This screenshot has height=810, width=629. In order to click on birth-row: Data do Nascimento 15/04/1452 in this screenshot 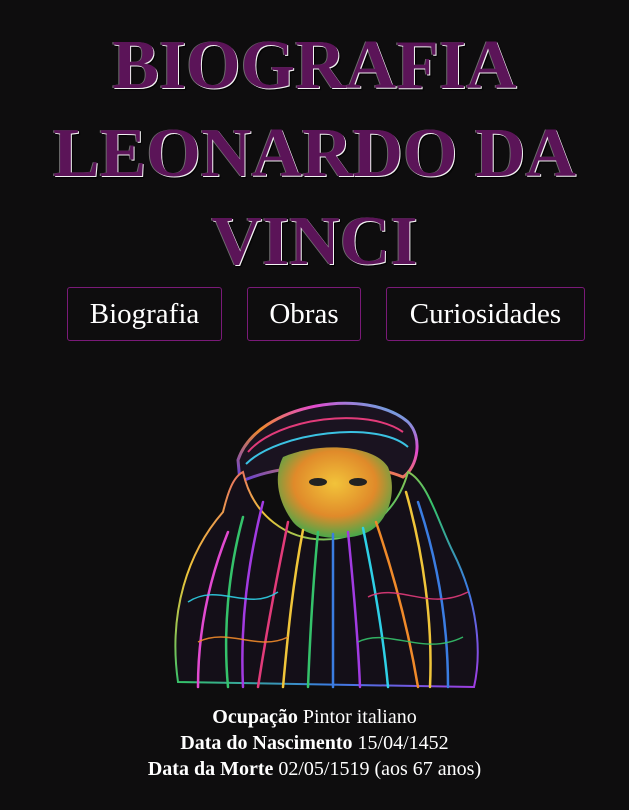, I will do `click(314, 743)`.